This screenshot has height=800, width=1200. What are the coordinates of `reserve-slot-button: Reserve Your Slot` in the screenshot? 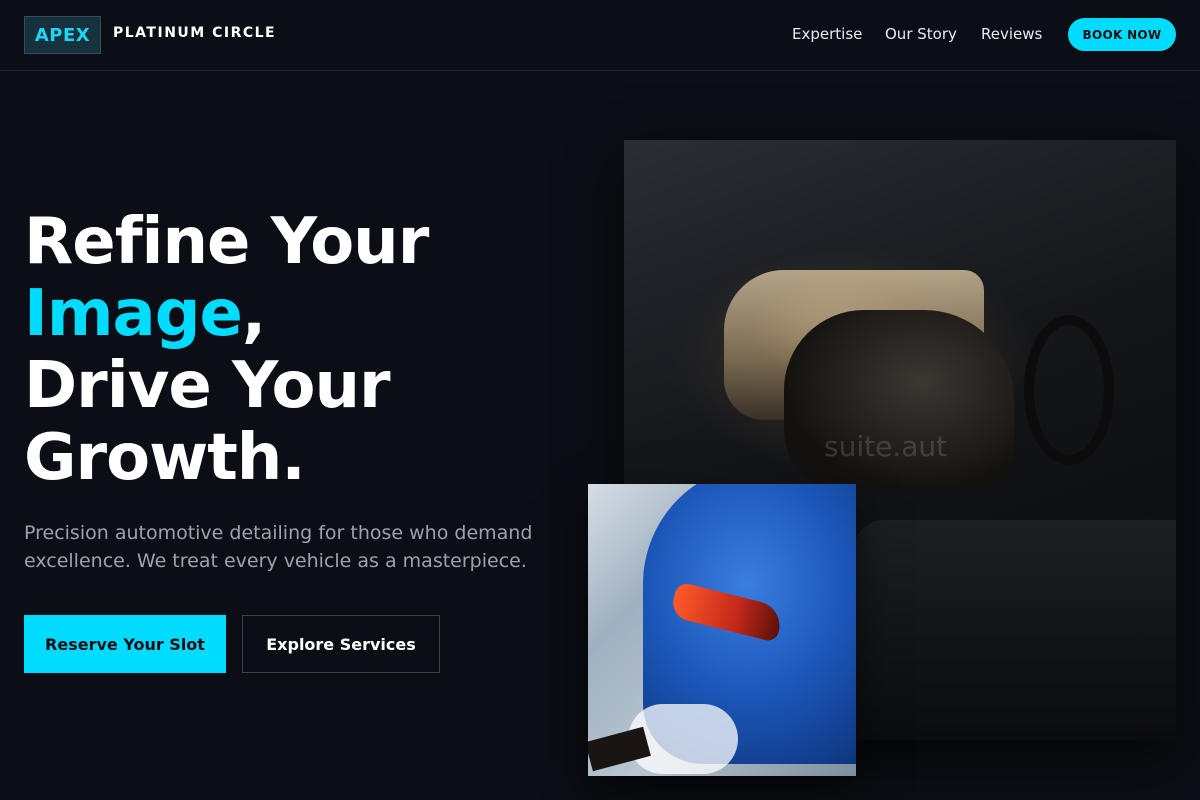 It's located at (125, 644).